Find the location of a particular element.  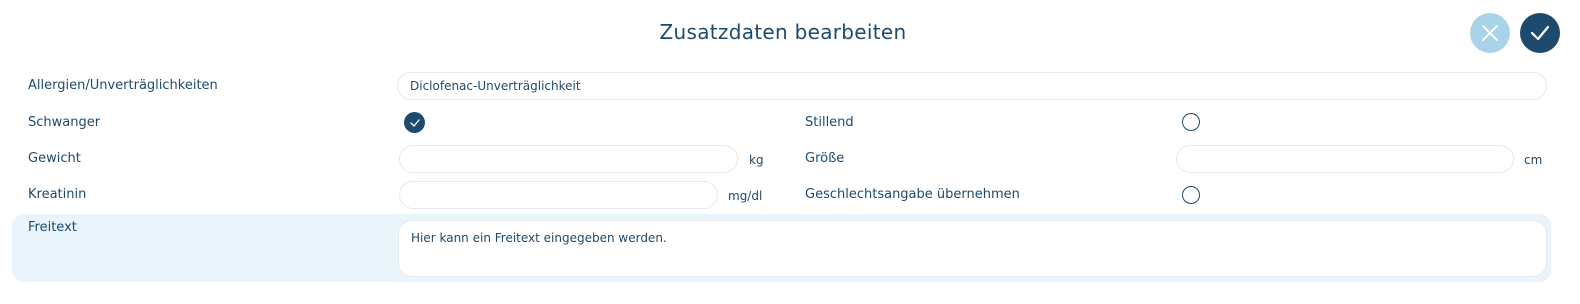

allergies-label: Allergien/Unverträglichkeiten is located at coordinates (123, 85).